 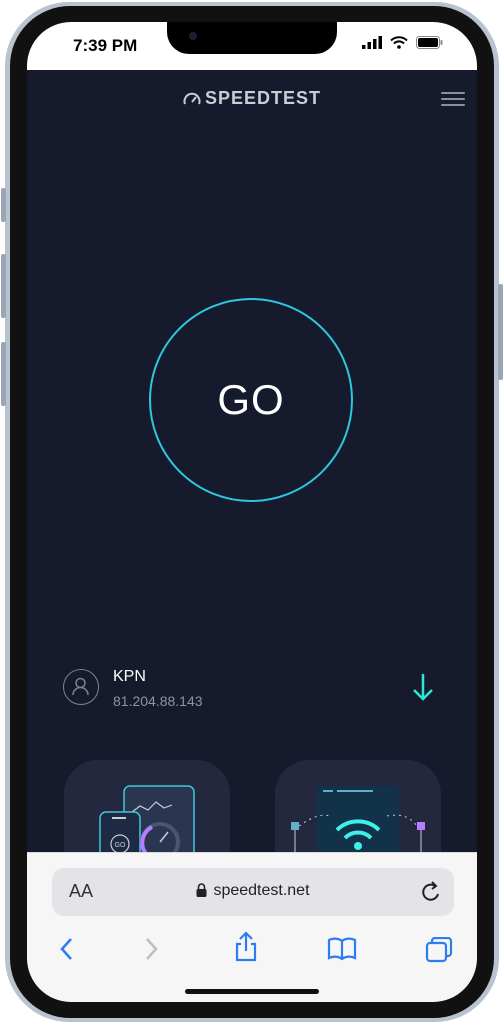 What do you see at coordinates (120, 845) in the screenshot?
I see `card-go-badge: GO` at bounding box center [120, 845].